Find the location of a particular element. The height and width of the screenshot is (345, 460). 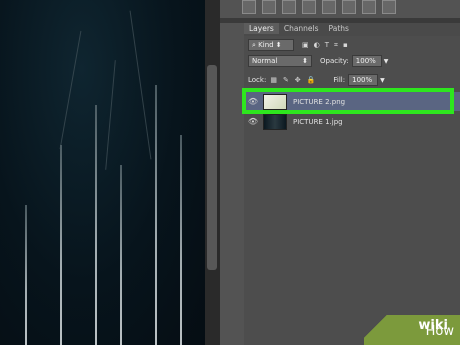

lock-row: Lock: ▦✎✥🔒 Fill: 100% ▼ is located at coordinates (316, 80).